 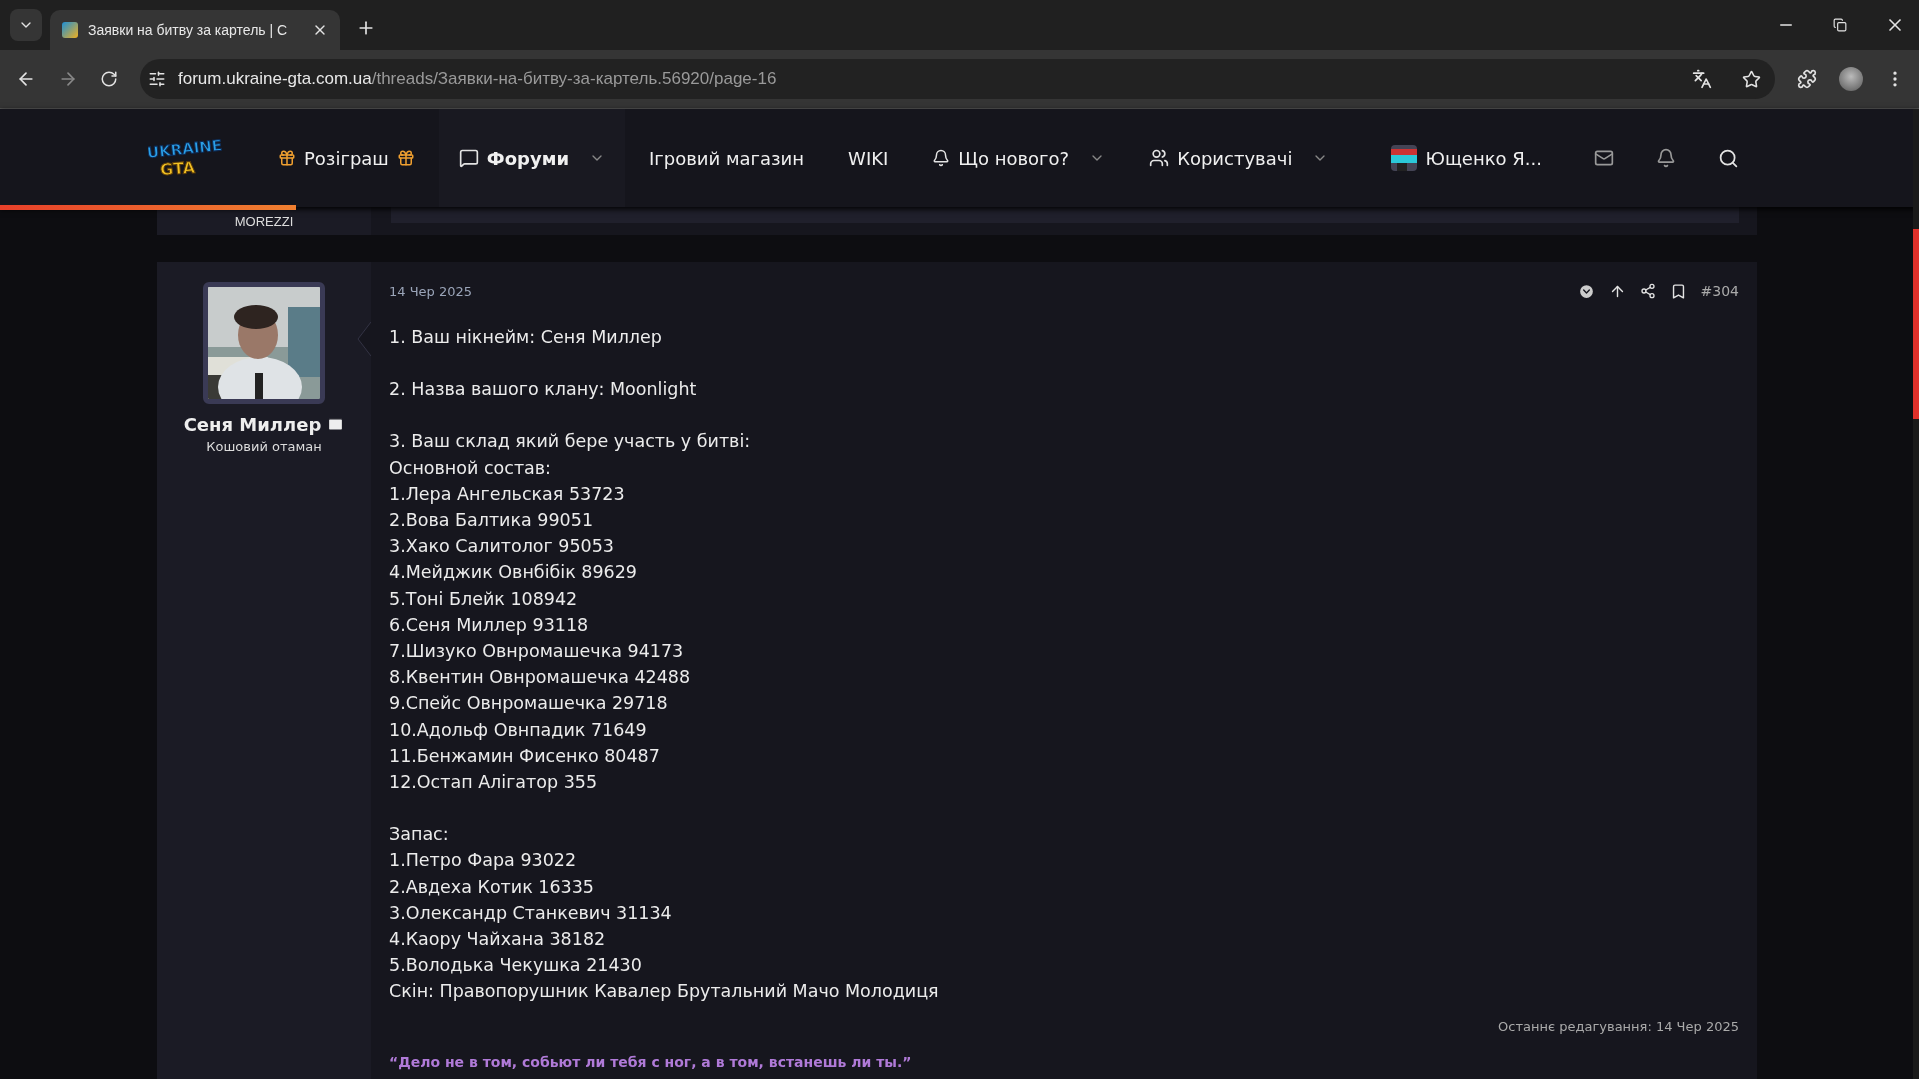 I want to click on nav-link: Розіграш, so click(x=346, y=158).